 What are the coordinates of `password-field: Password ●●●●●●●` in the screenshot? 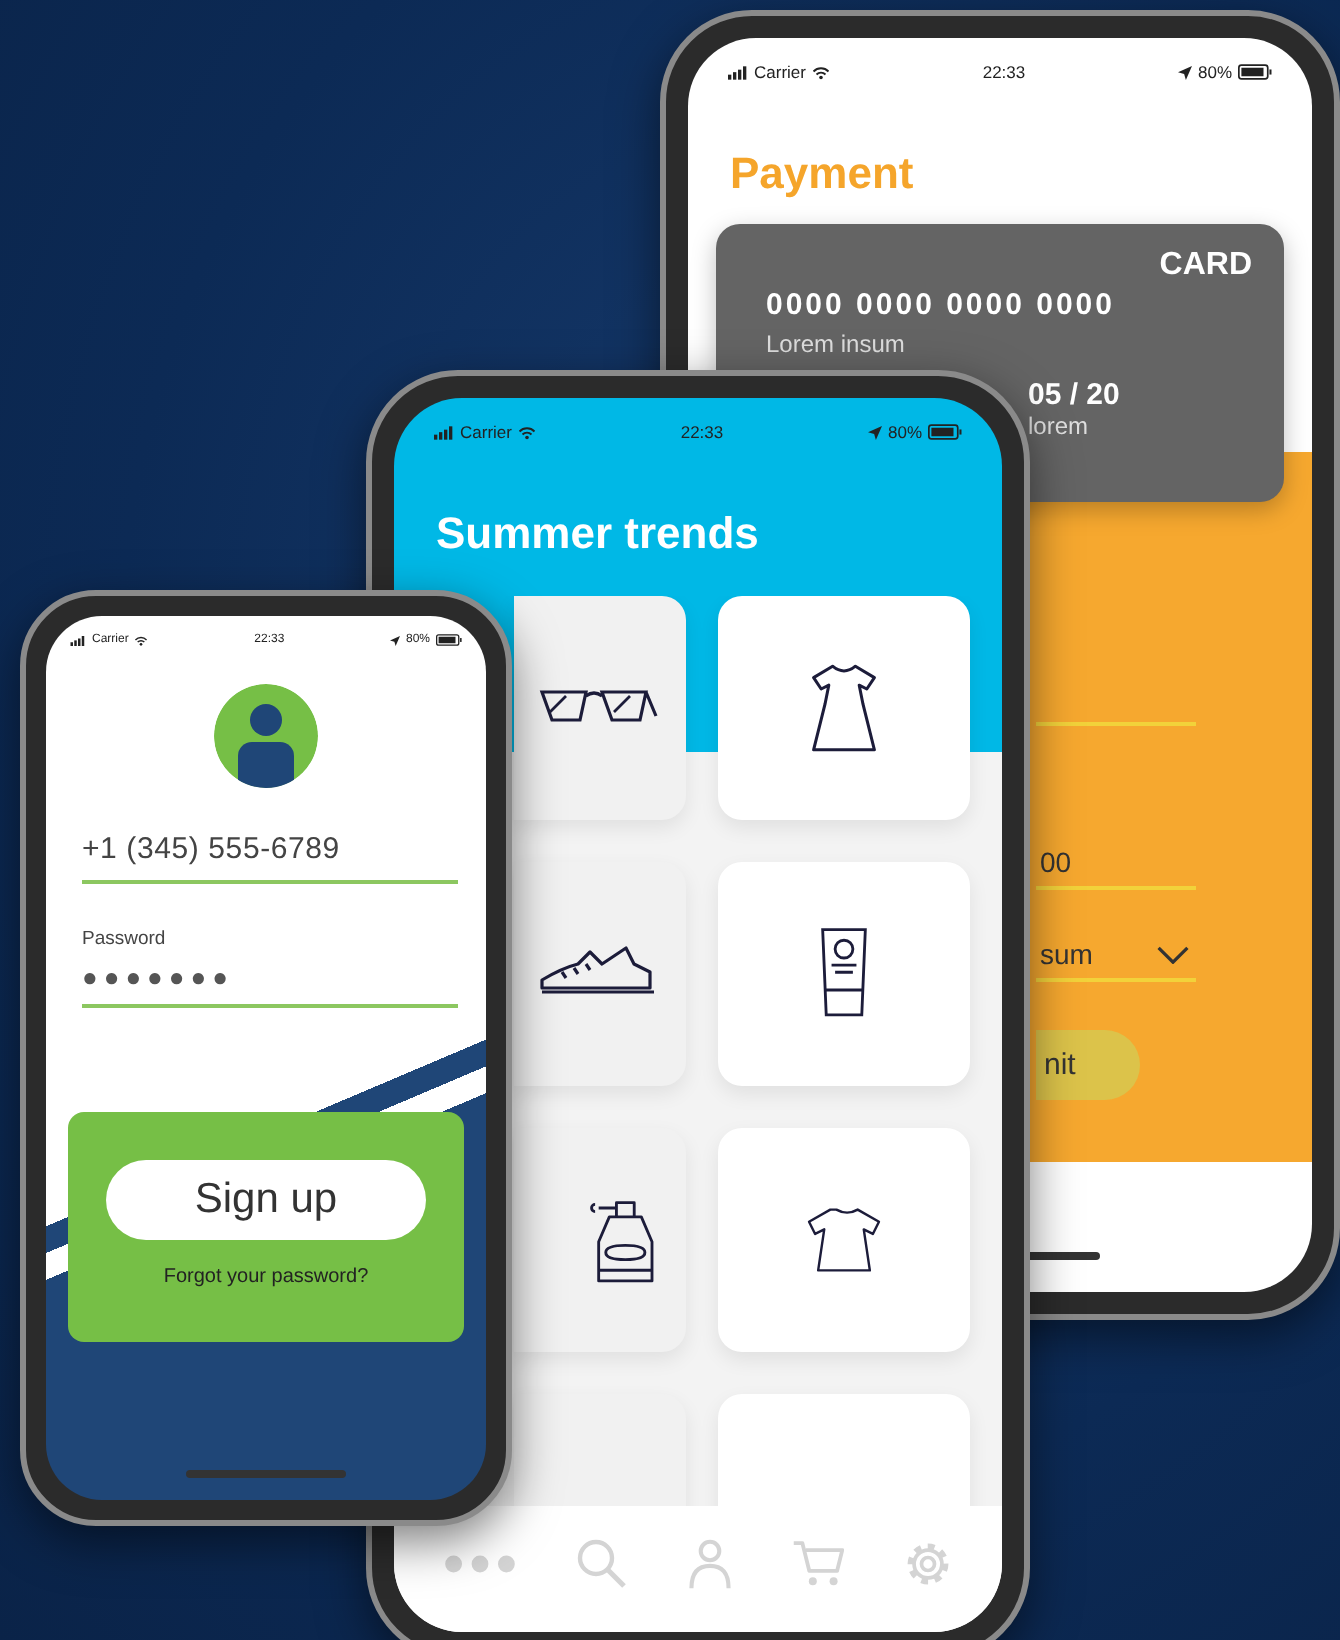 It's located at (270, 968).